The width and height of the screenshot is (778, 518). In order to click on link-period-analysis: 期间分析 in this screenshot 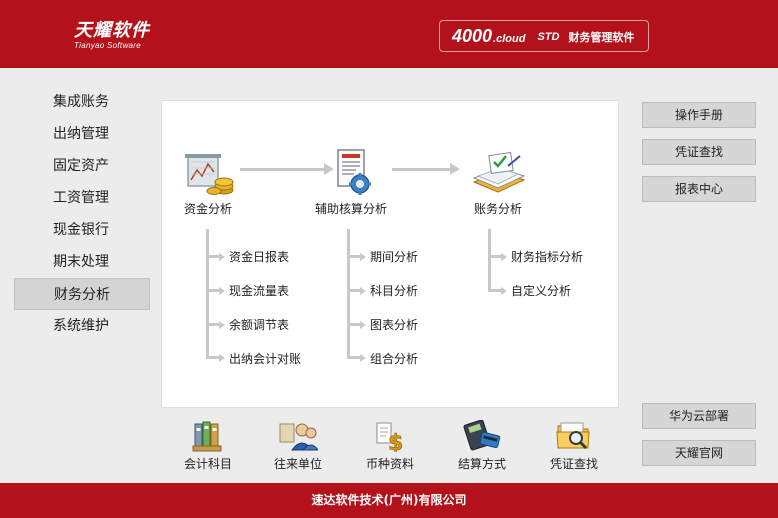, I will do `click(394, 256)`.